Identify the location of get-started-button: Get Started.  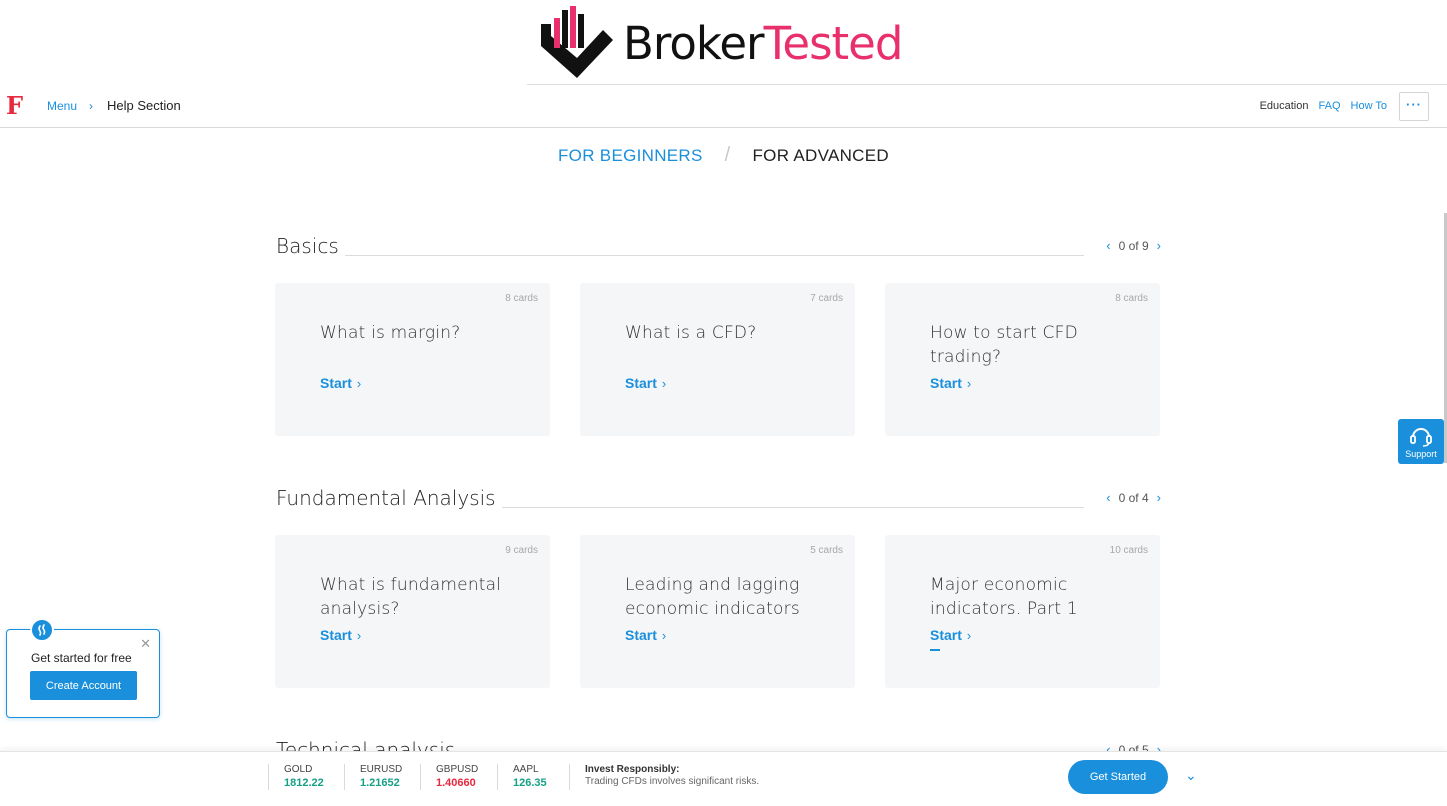
(1118, 777).